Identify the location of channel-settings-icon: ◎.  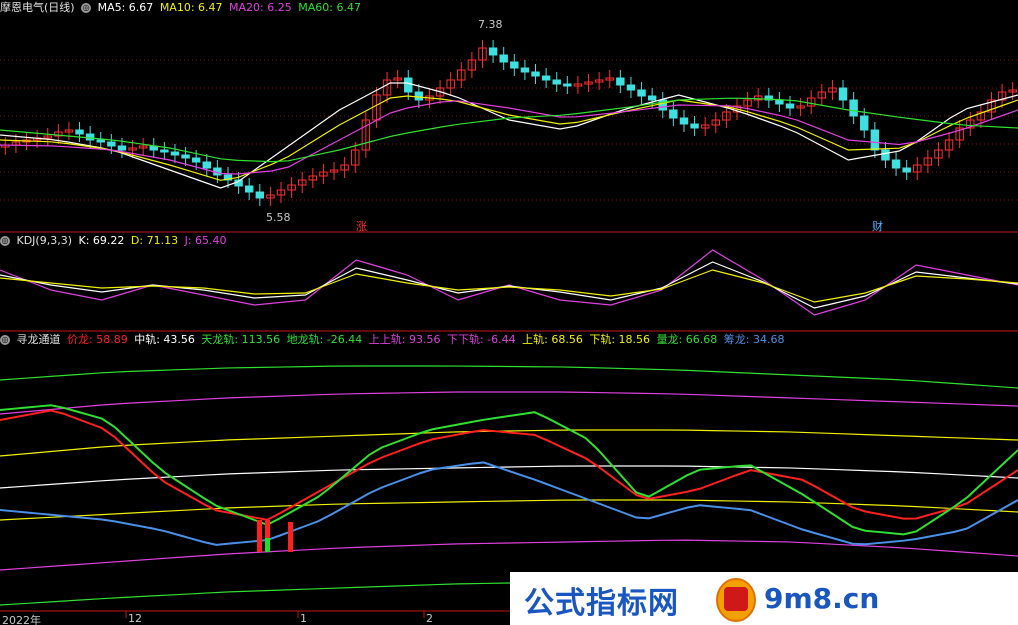
(5, 340).